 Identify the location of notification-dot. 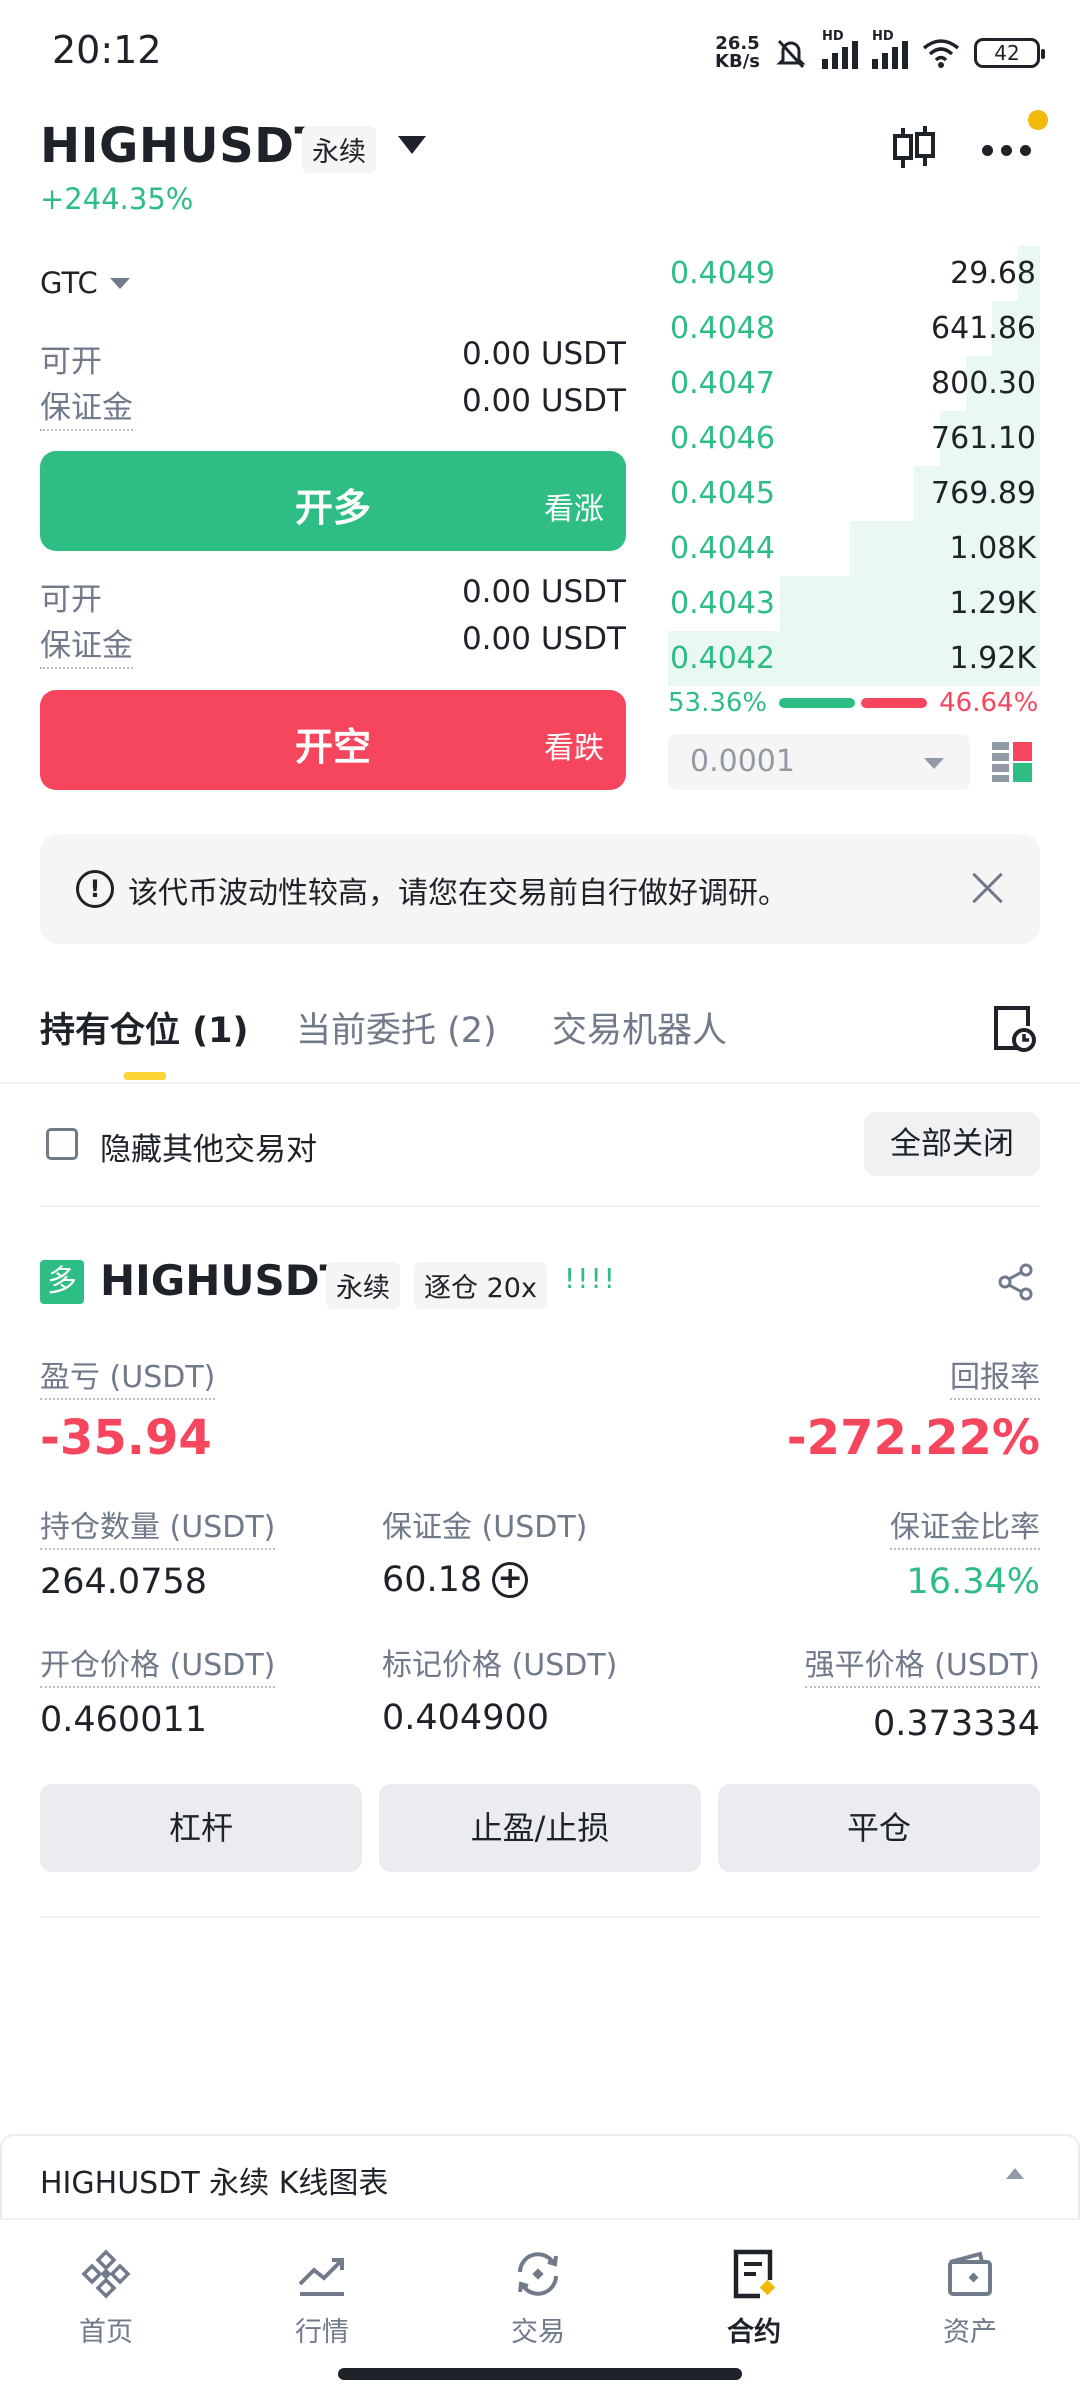
(1038, 120).